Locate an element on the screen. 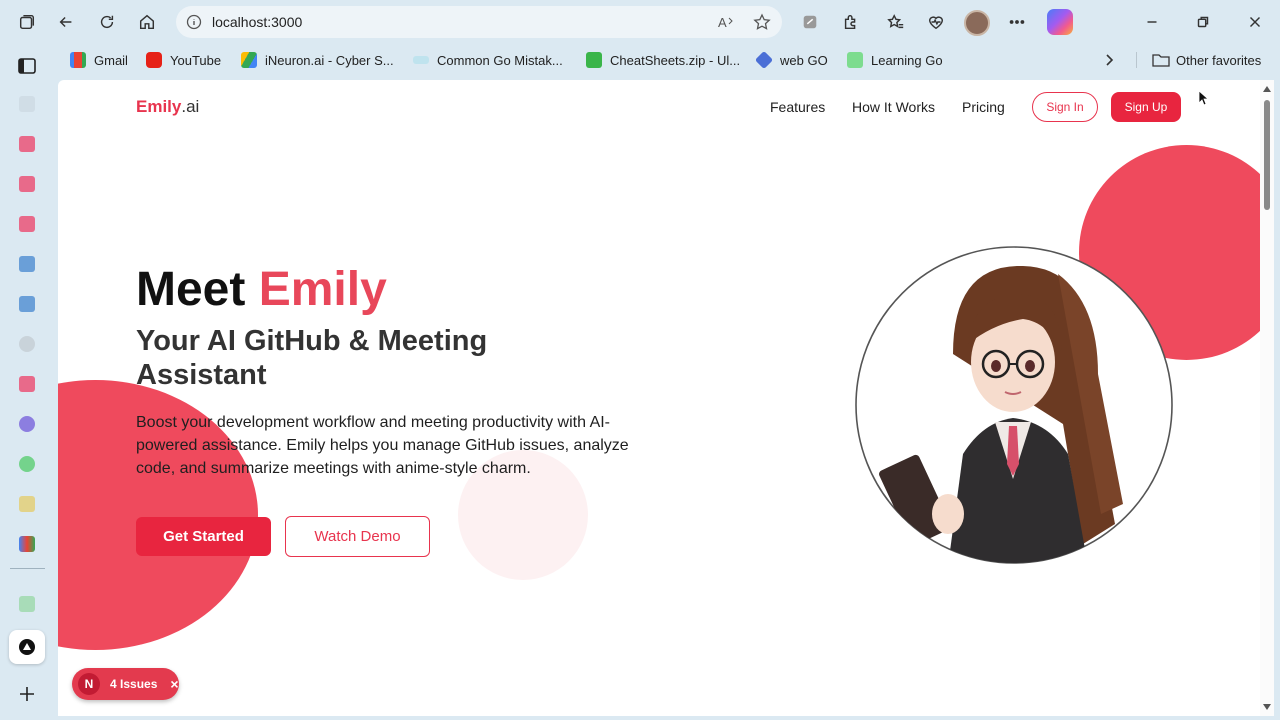  nav-link-pricing: Pricing is located at coordinates (983, 107).